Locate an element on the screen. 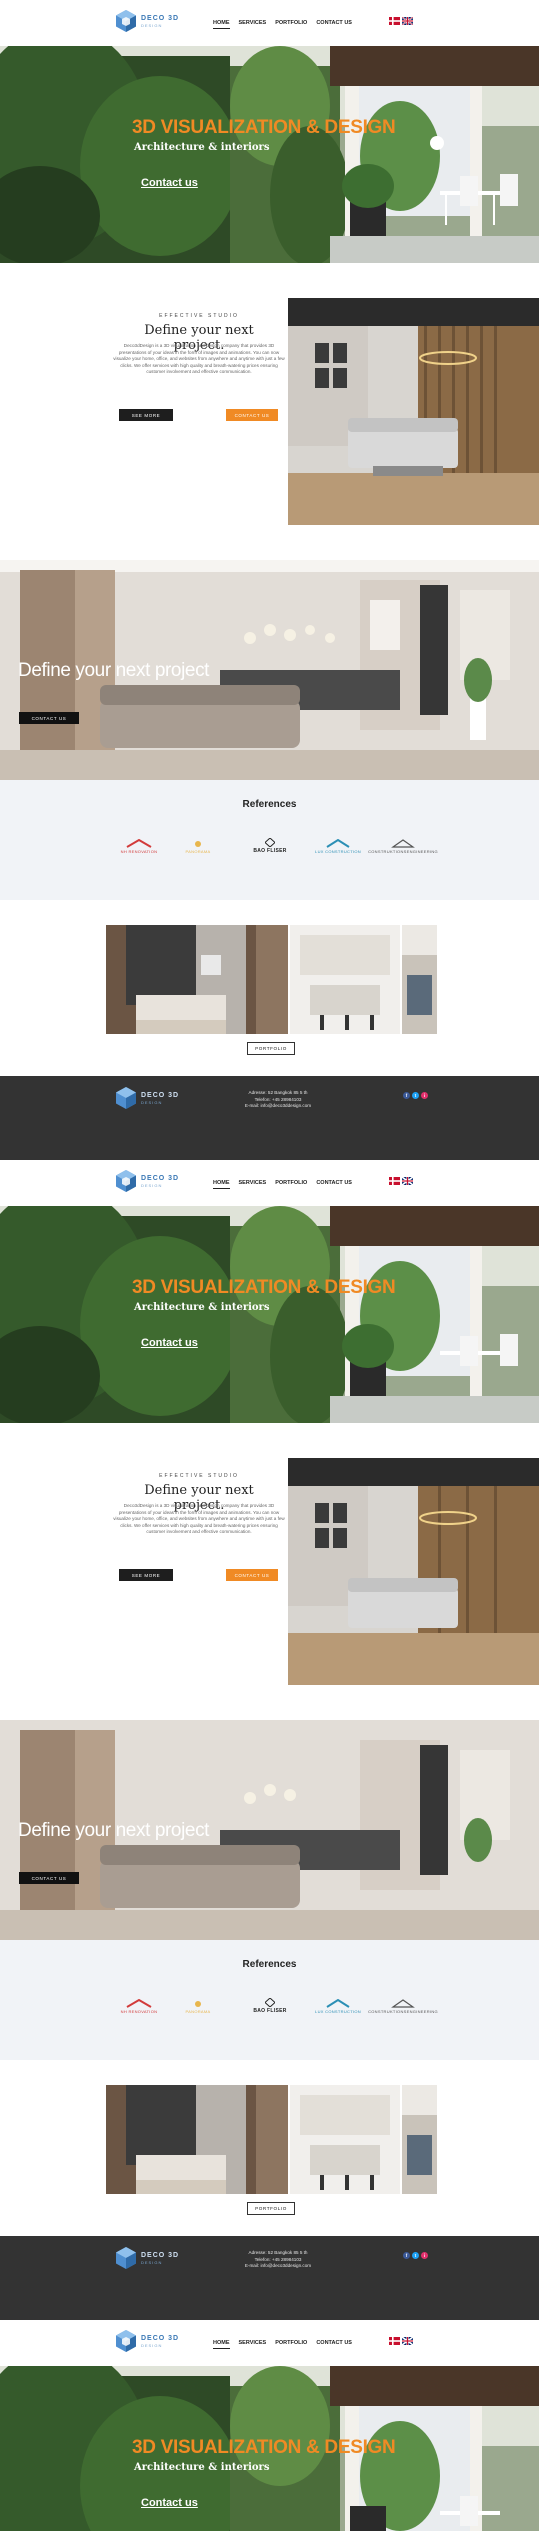  hero-title: 3D VISUALIZATION & DESIGN is located at coordinates (264, 127).